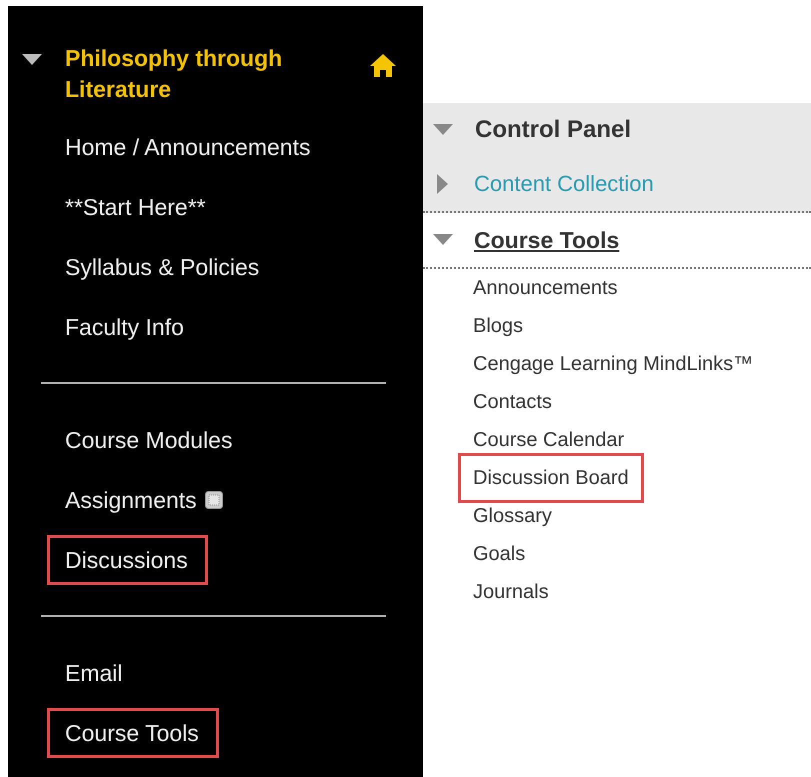 This screenshot has height=777, width=811. I want to click on tool-link: Discussion Board, so click(551, 478).